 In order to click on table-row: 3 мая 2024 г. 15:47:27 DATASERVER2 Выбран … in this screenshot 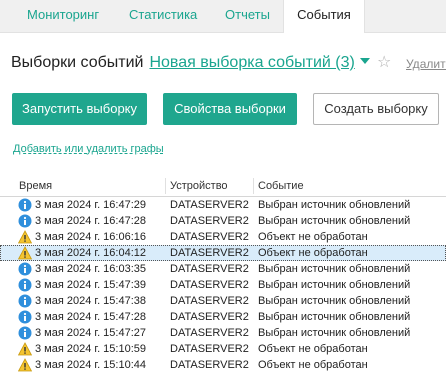, I will do `click(223, 333)`.